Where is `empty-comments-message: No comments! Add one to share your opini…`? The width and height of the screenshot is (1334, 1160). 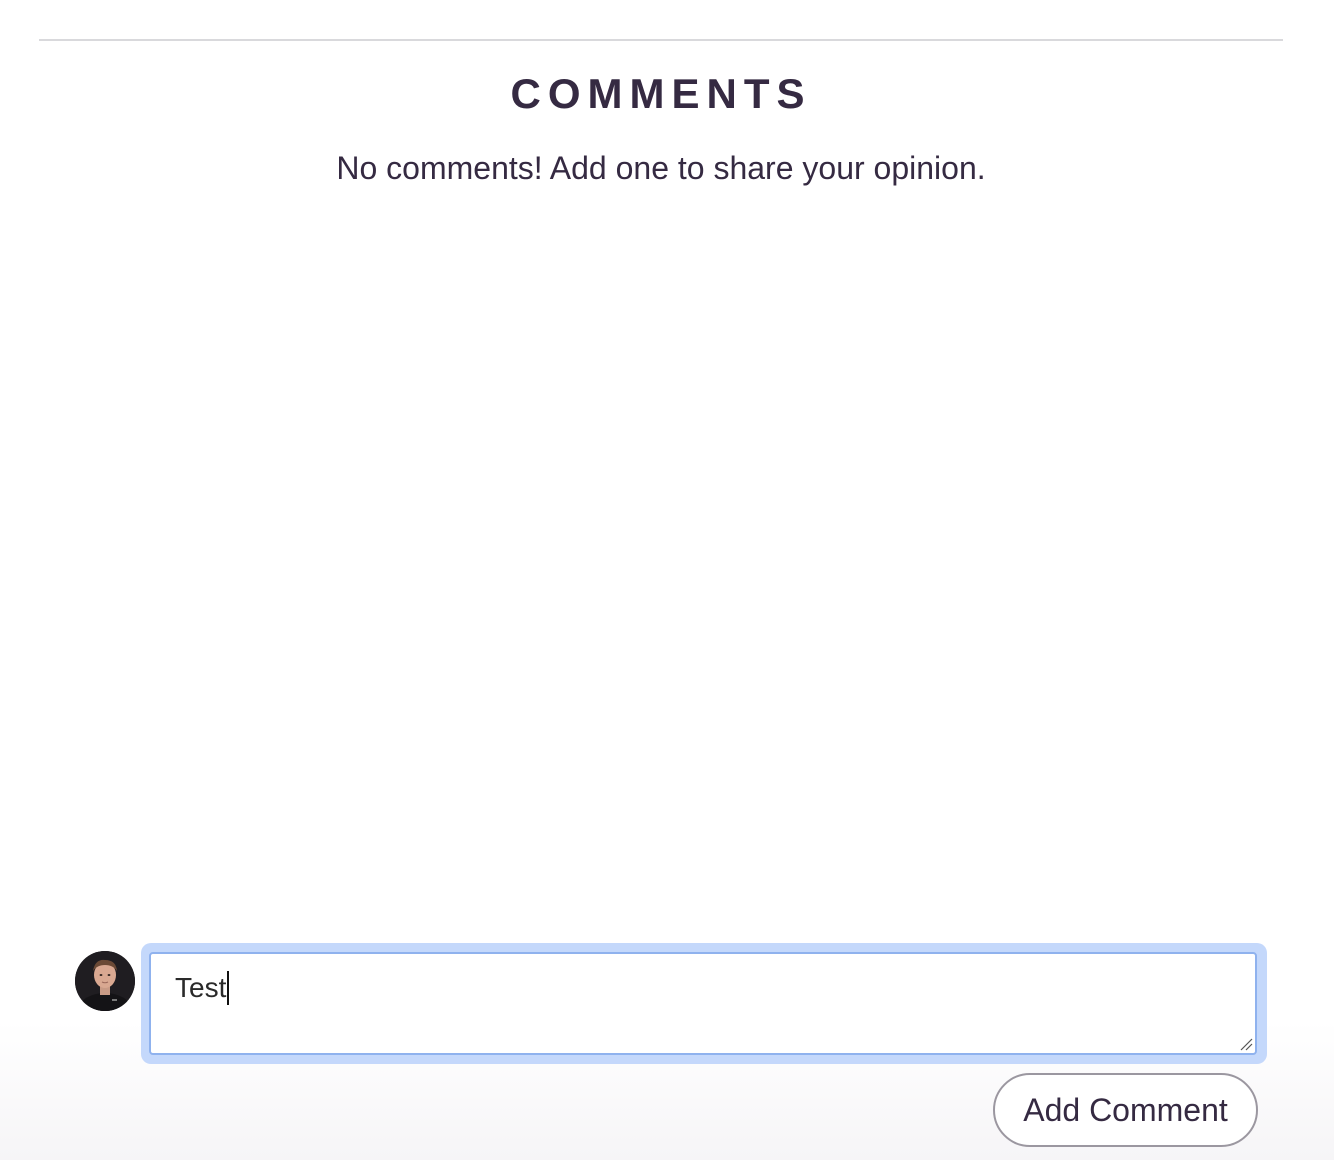
empty-comments-message: No comments! Add one to share your opini… is located at coordinates (661, 168).